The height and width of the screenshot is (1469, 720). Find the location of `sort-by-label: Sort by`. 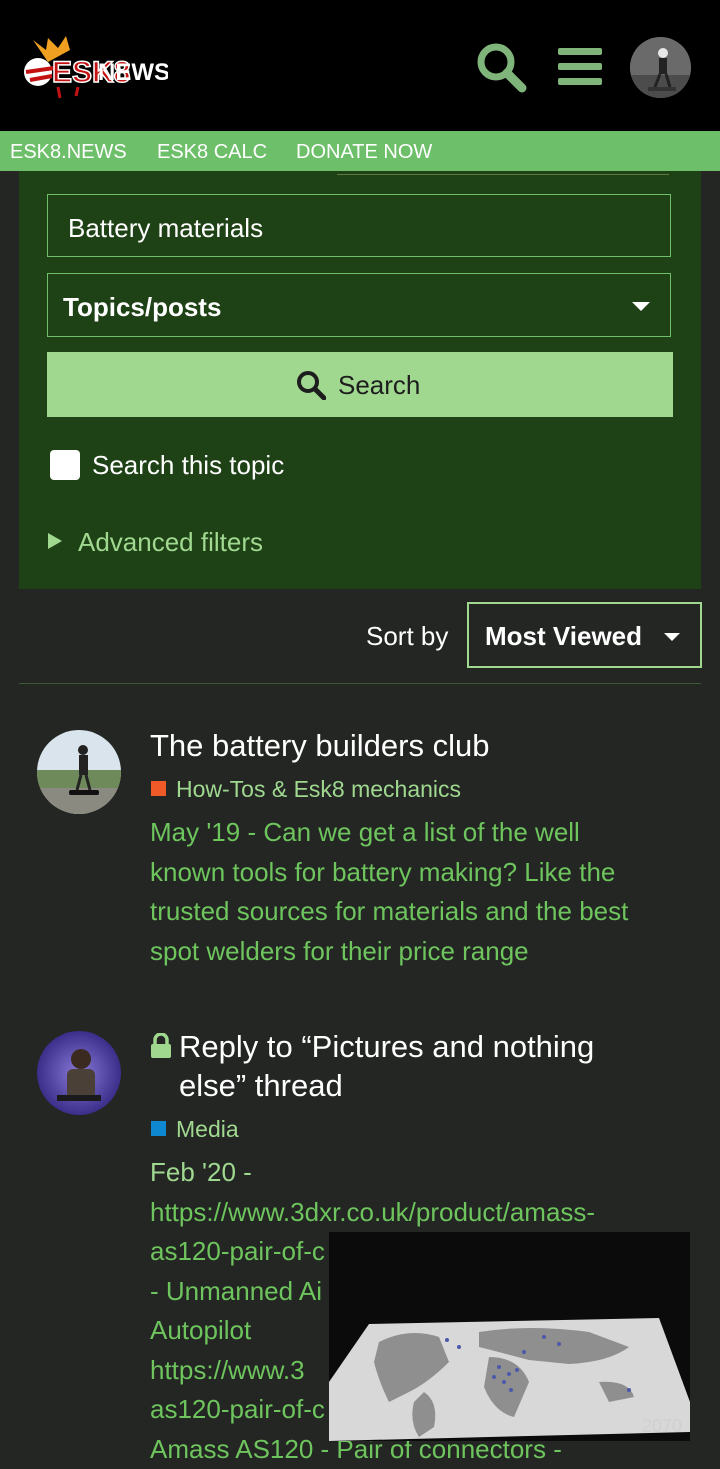

sort-by-label: Sort by is located at coordinates (407, 636).